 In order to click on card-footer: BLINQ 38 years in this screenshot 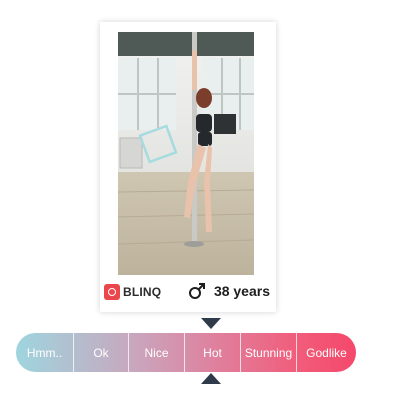, I will do `click(188, 292)`.